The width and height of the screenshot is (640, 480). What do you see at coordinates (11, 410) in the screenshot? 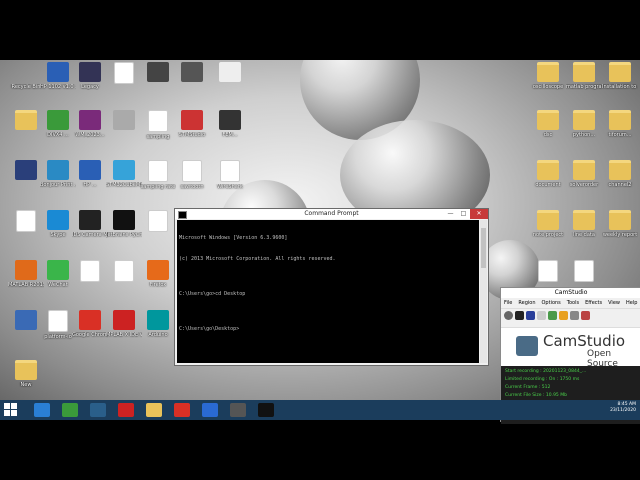
I see `start-button` at bounding box center [11, 410].